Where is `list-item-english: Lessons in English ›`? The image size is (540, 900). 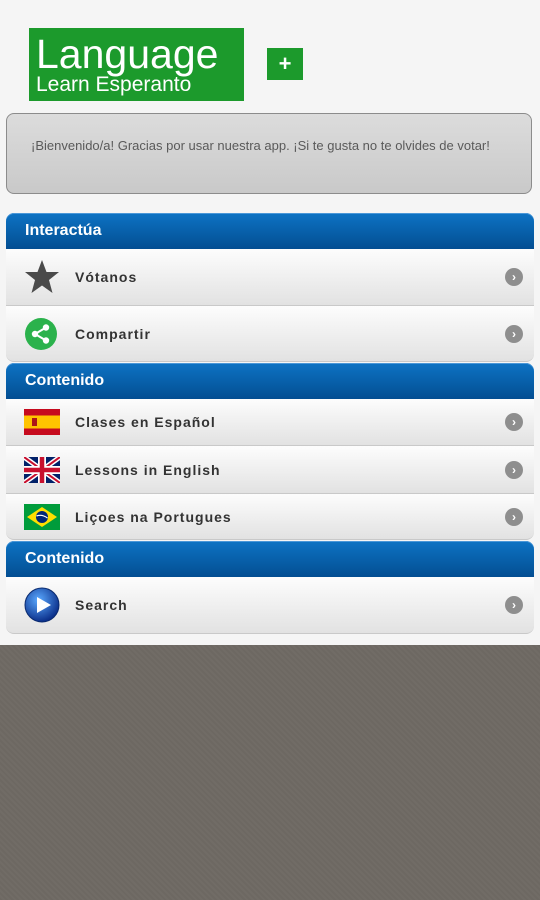
list-item-english: Lessons in English › is located at coordinates (270, 470).